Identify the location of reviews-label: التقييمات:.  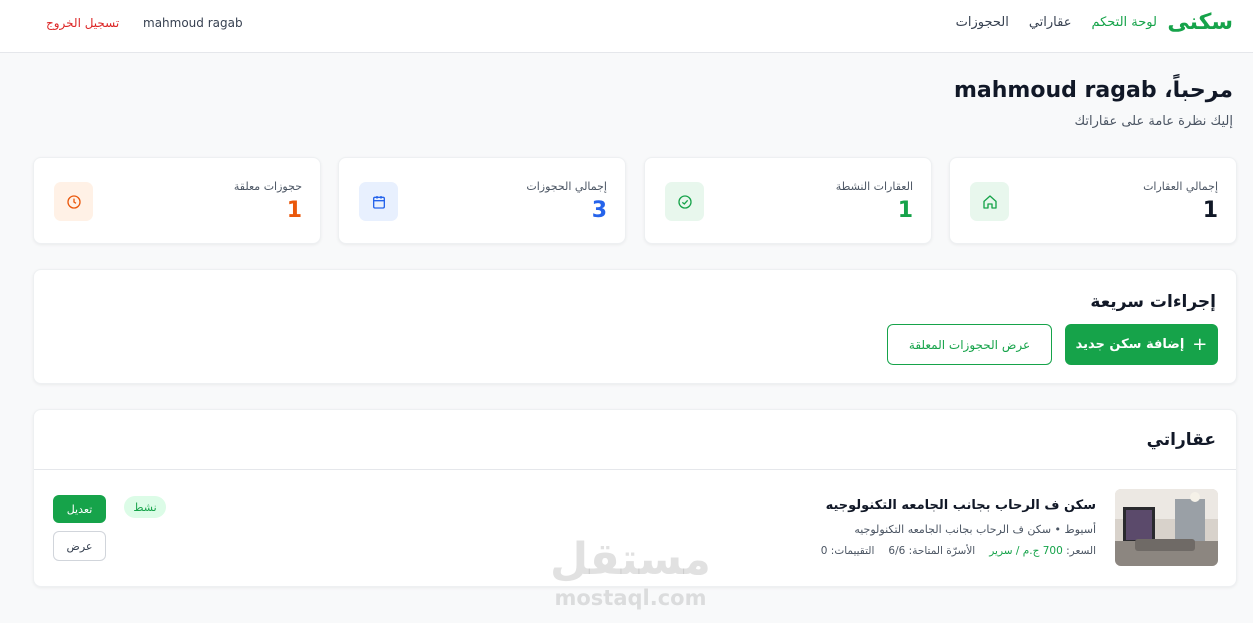
(852, 551).